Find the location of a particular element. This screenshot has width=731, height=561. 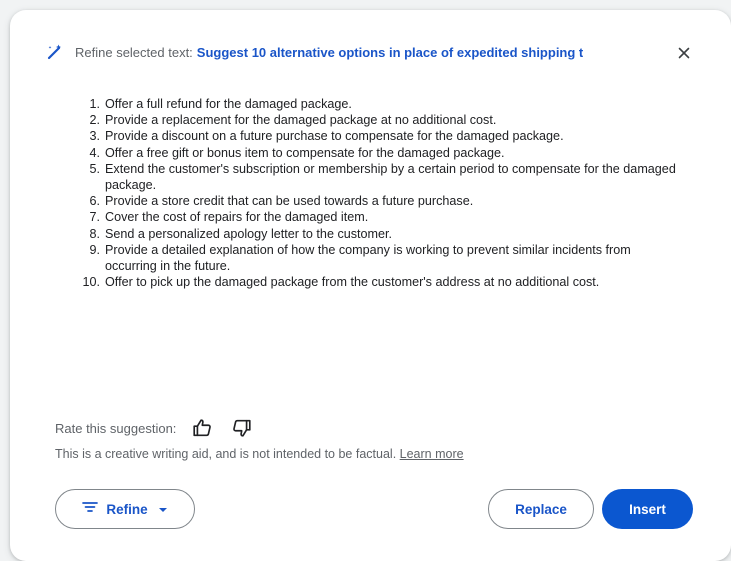

filter-lines-icon is located at coordinates (90, 509).